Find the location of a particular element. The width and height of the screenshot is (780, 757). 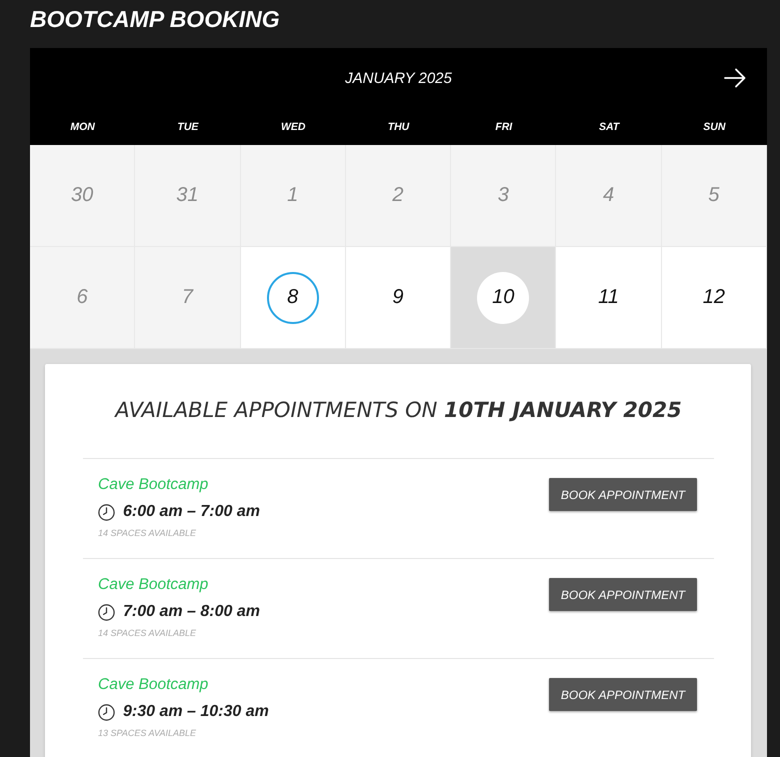

day-cell: 9 is located at coordinates (399, 298).